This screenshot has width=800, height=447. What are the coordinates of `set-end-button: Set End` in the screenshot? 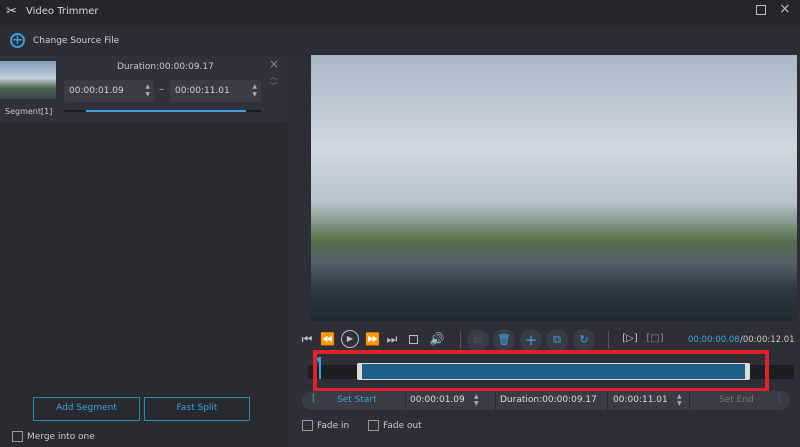 It's located at (736, 400).